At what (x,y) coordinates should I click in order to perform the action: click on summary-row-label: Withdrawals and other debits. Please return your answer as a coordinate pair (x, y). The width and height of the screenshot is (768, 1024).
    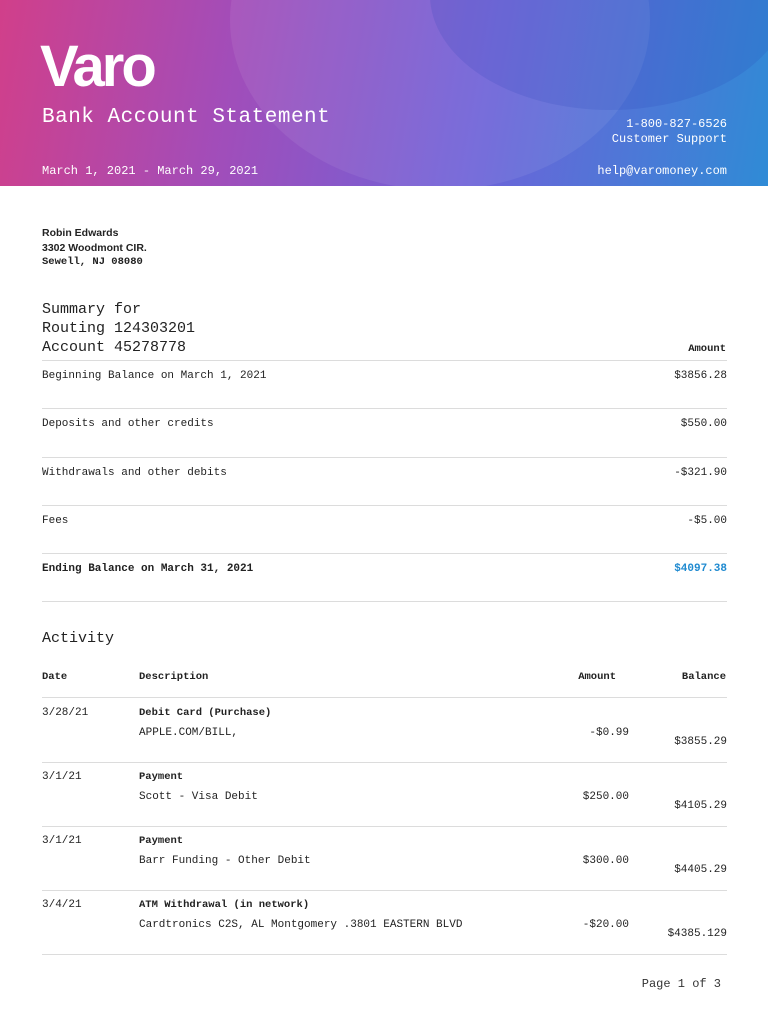
    Looking at the image, I should click on (134, 473).